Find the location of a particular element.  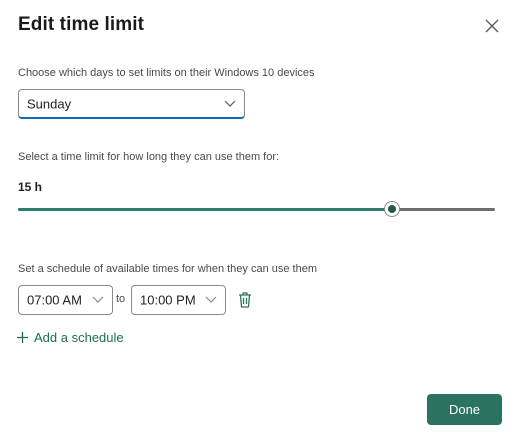

slider-fill is located at coordinates (205, 209).